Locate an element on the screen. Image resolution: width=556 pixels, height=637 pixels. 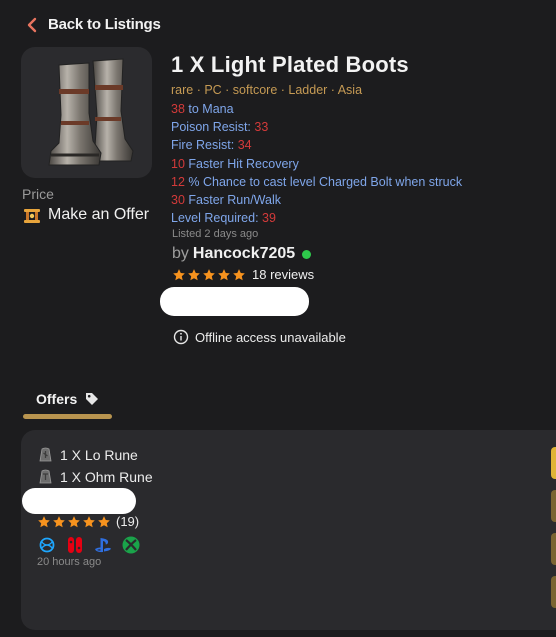
offer-time: 20 hours ago is located at coordinates (69, 562).